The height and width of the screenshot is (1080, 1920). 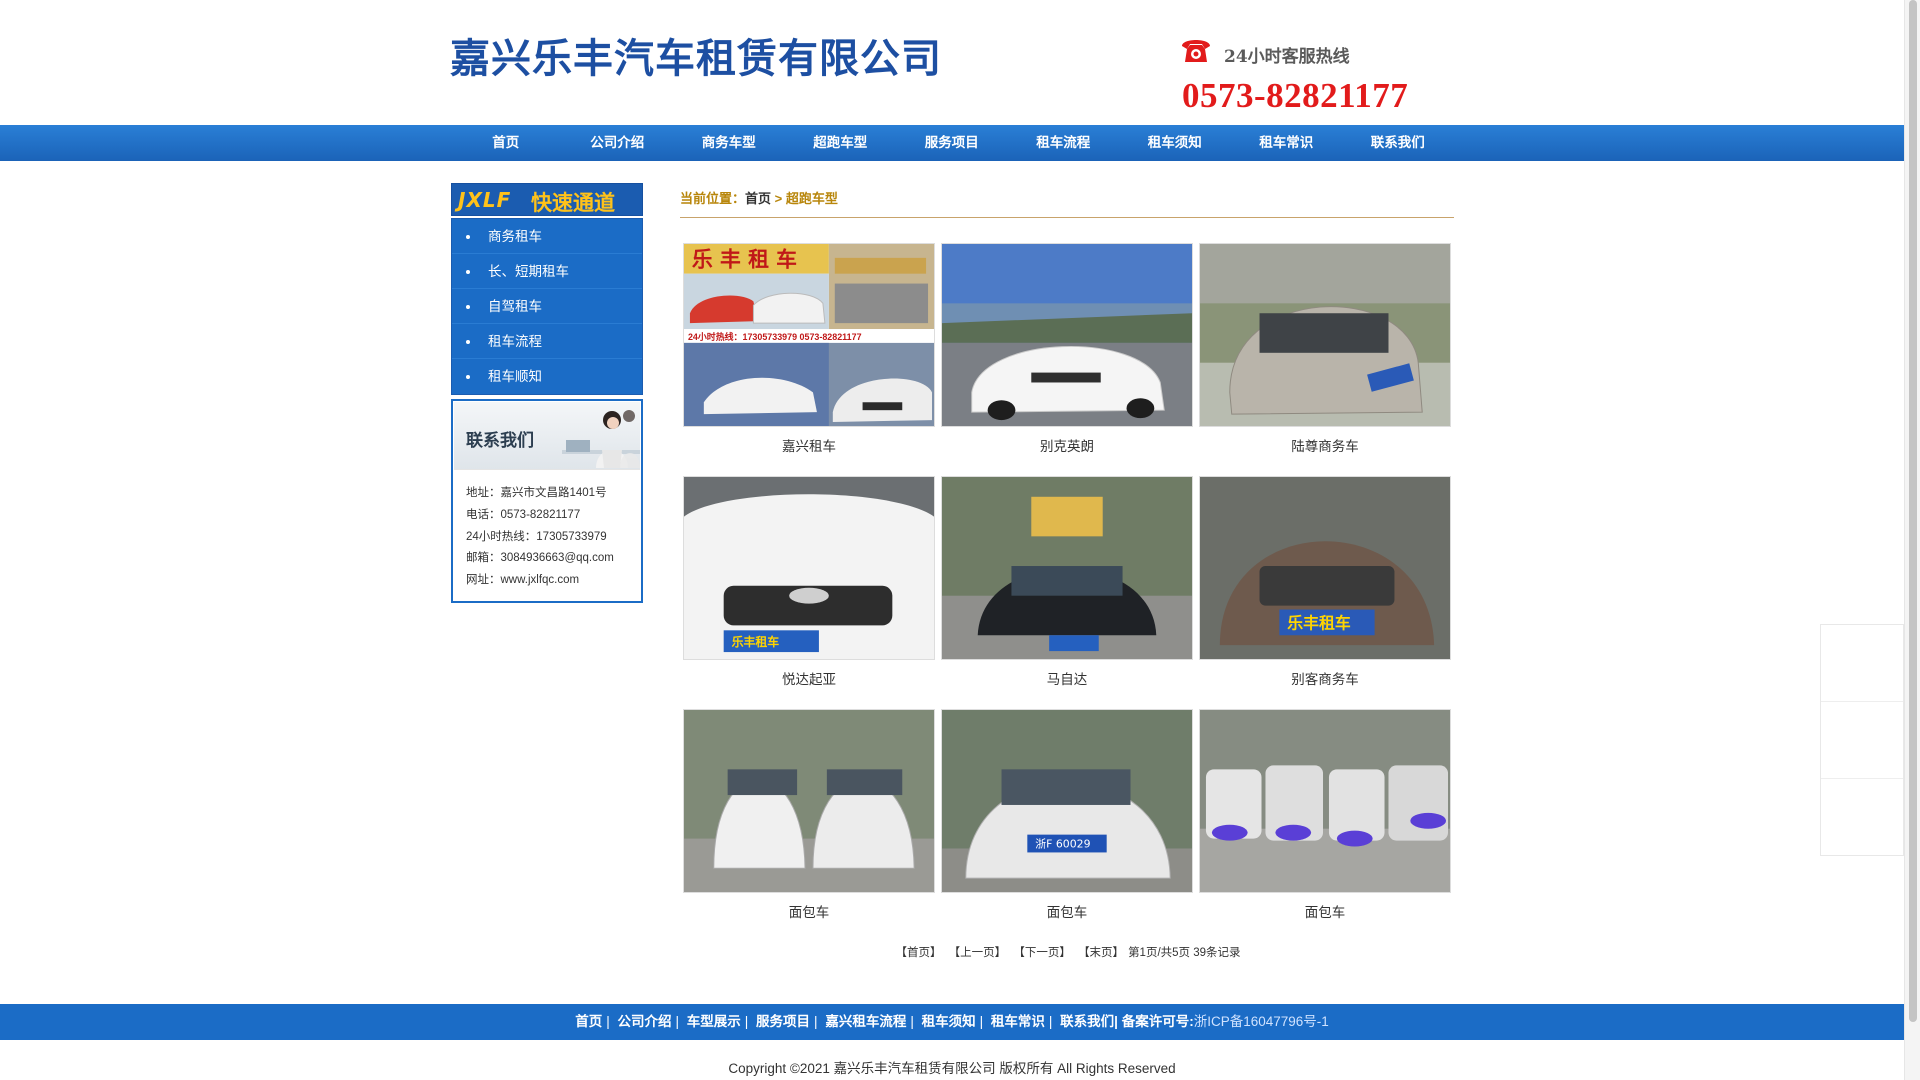 What do you see at coordinates (713, 198) in the screenshot?
I see `breadcrumb-label: 当前位置：` at bounding box center [713, 198].